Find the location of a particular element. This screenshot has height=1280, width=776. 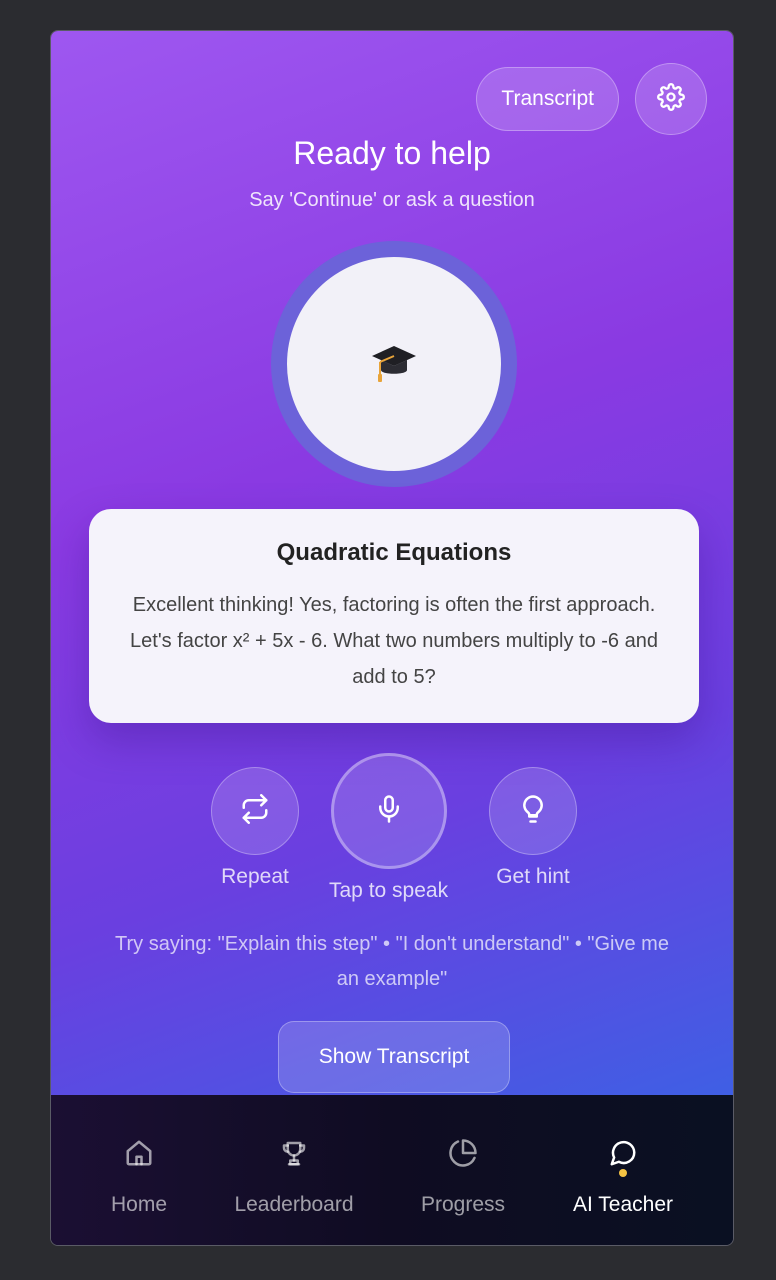

nav-item-ai-teacher: AI Teacher is located at coordinates (623, 1170).